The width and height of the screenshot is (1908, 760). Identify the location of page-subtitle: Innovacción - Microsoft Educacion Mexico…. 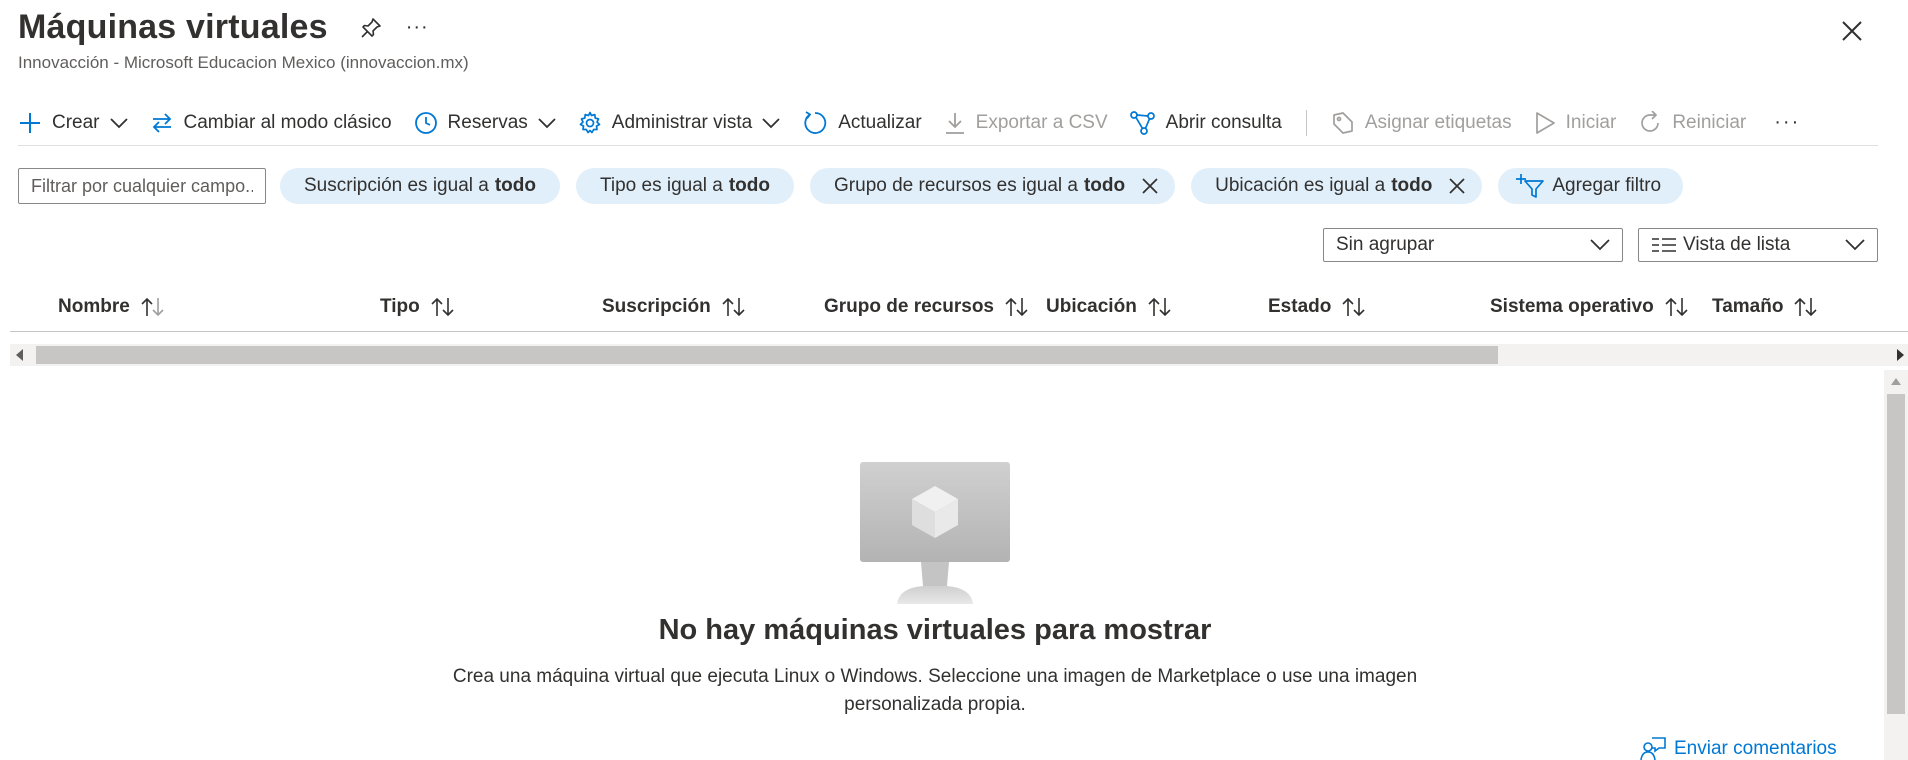
(243, 62).